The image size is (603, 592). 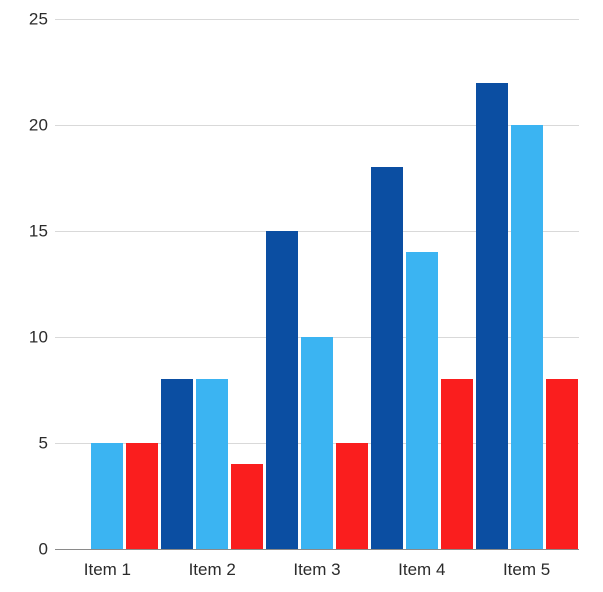 What do you see at coordinates (38, 231) in the screenshot?
I see `y-axis-tick-label: 15` at bounding box center [38, 231].